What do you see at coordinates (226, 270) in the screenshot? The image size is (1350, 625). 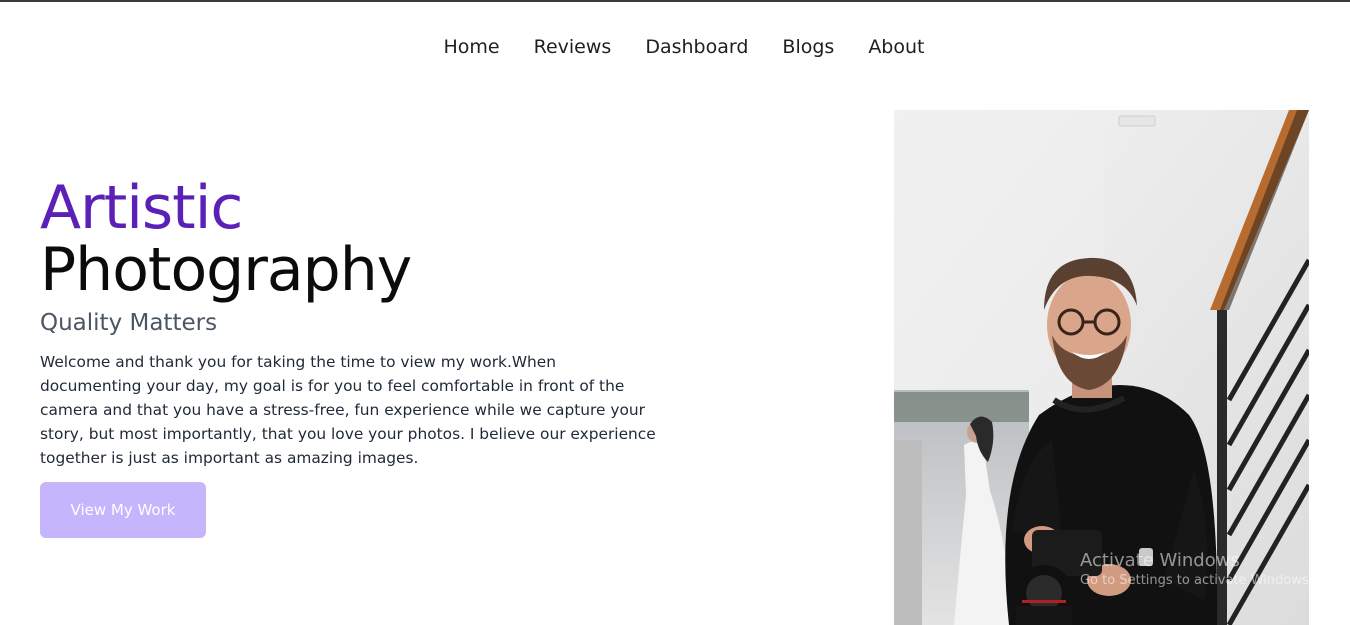 I see `hero-title-main: Photography` at bounding box center [226, 270].